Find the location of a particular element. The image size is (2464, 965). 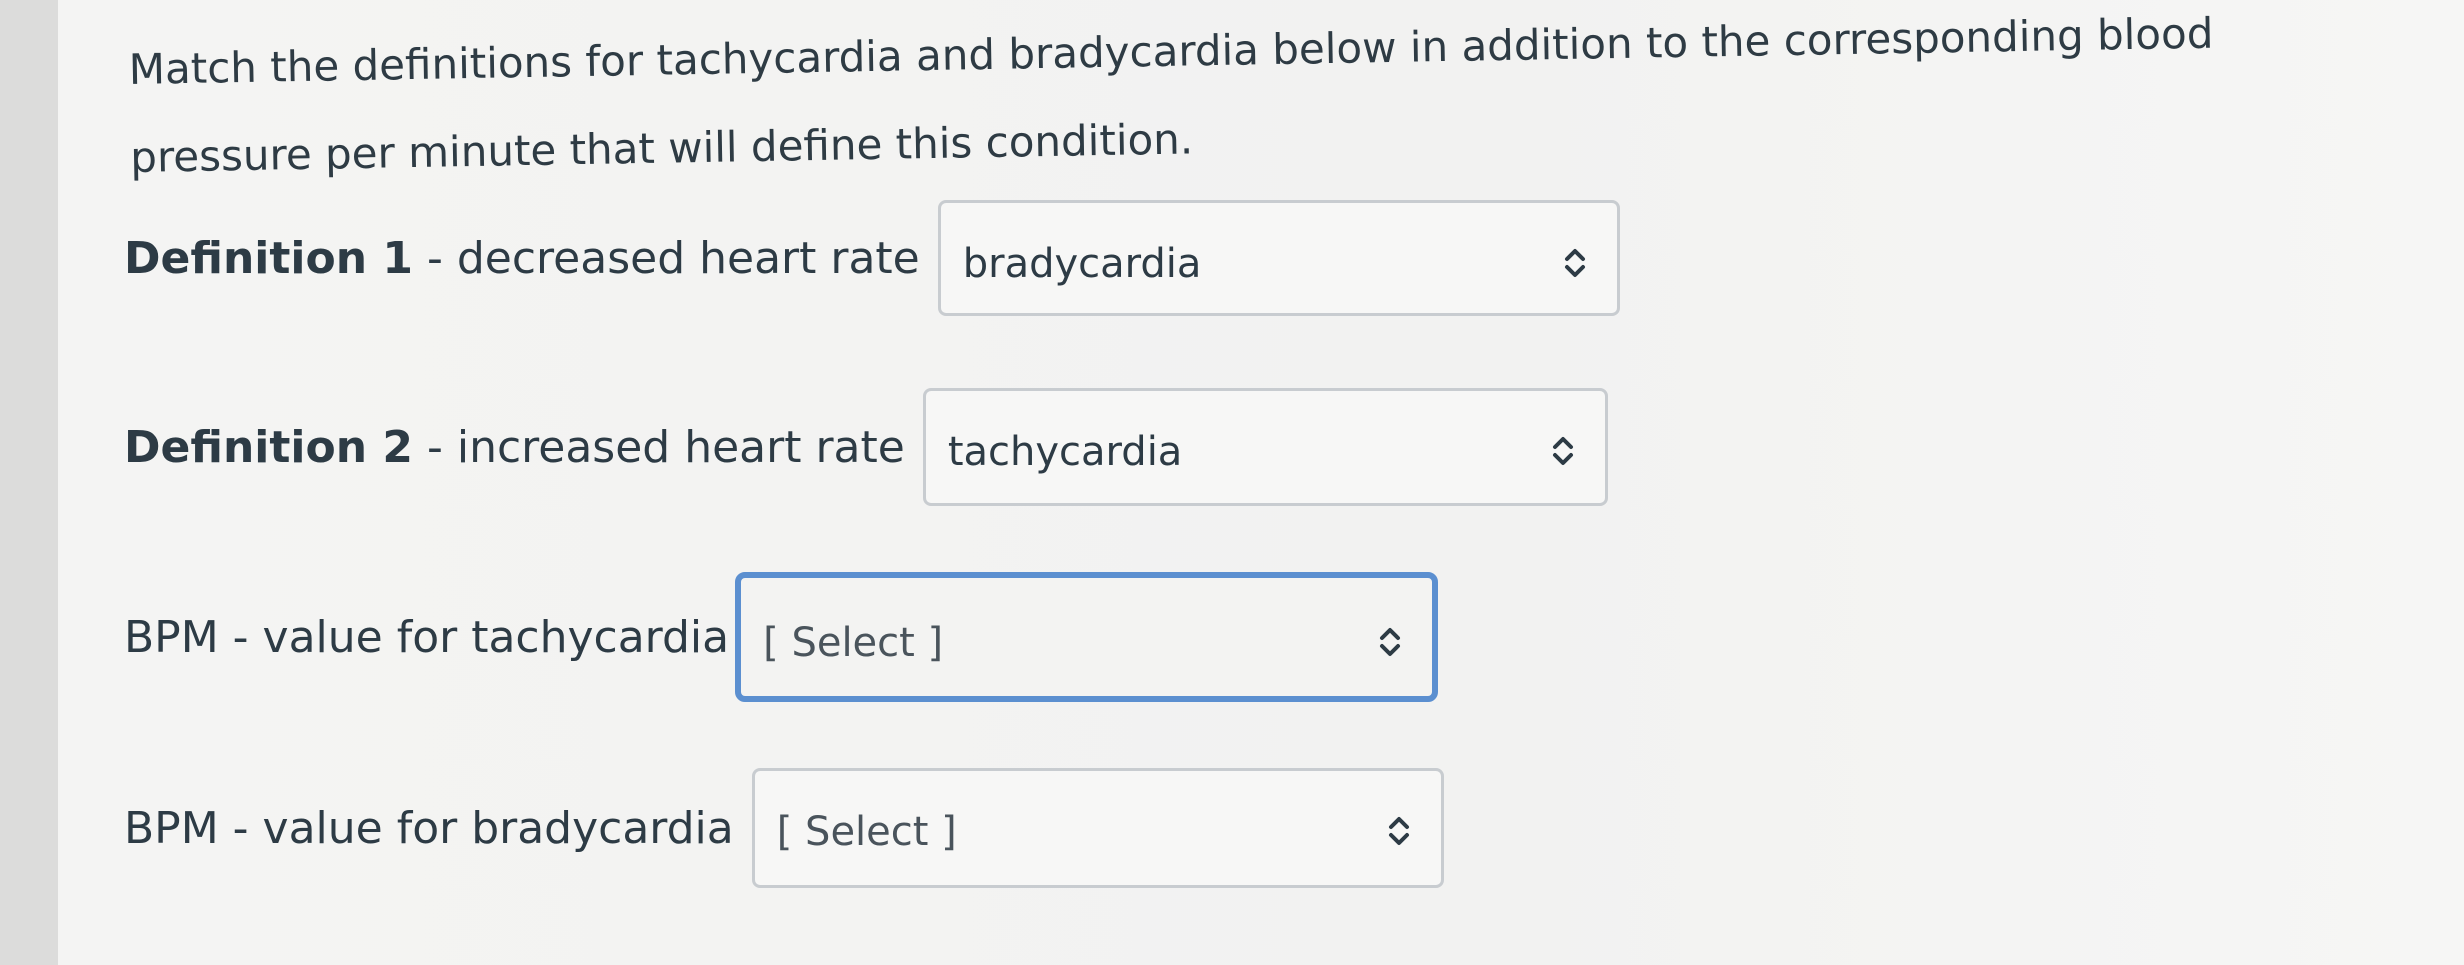

match-row-label: BPM - value for tachycardia is located at coordinates (426, 637).